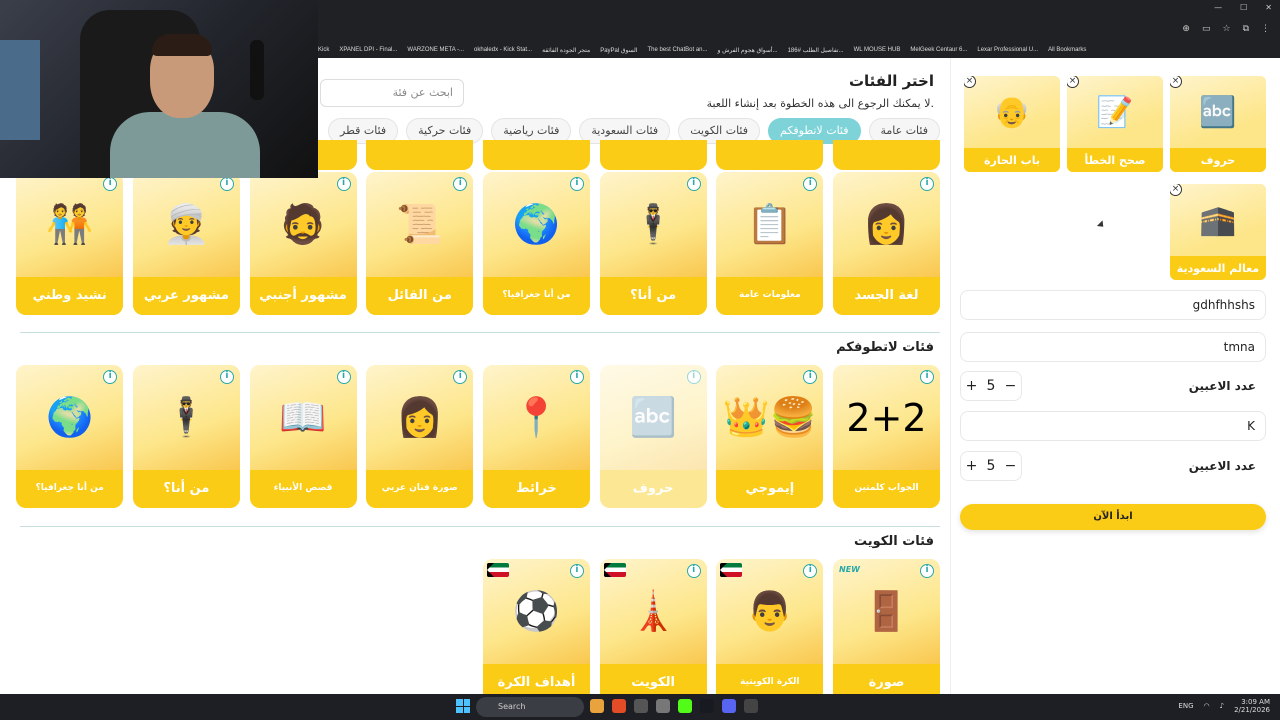  What do you see at coordinates (186, 243) in the screenshot?
I see `category-card: 👳 i مشهور عربي` at bounding box center [186, 243].